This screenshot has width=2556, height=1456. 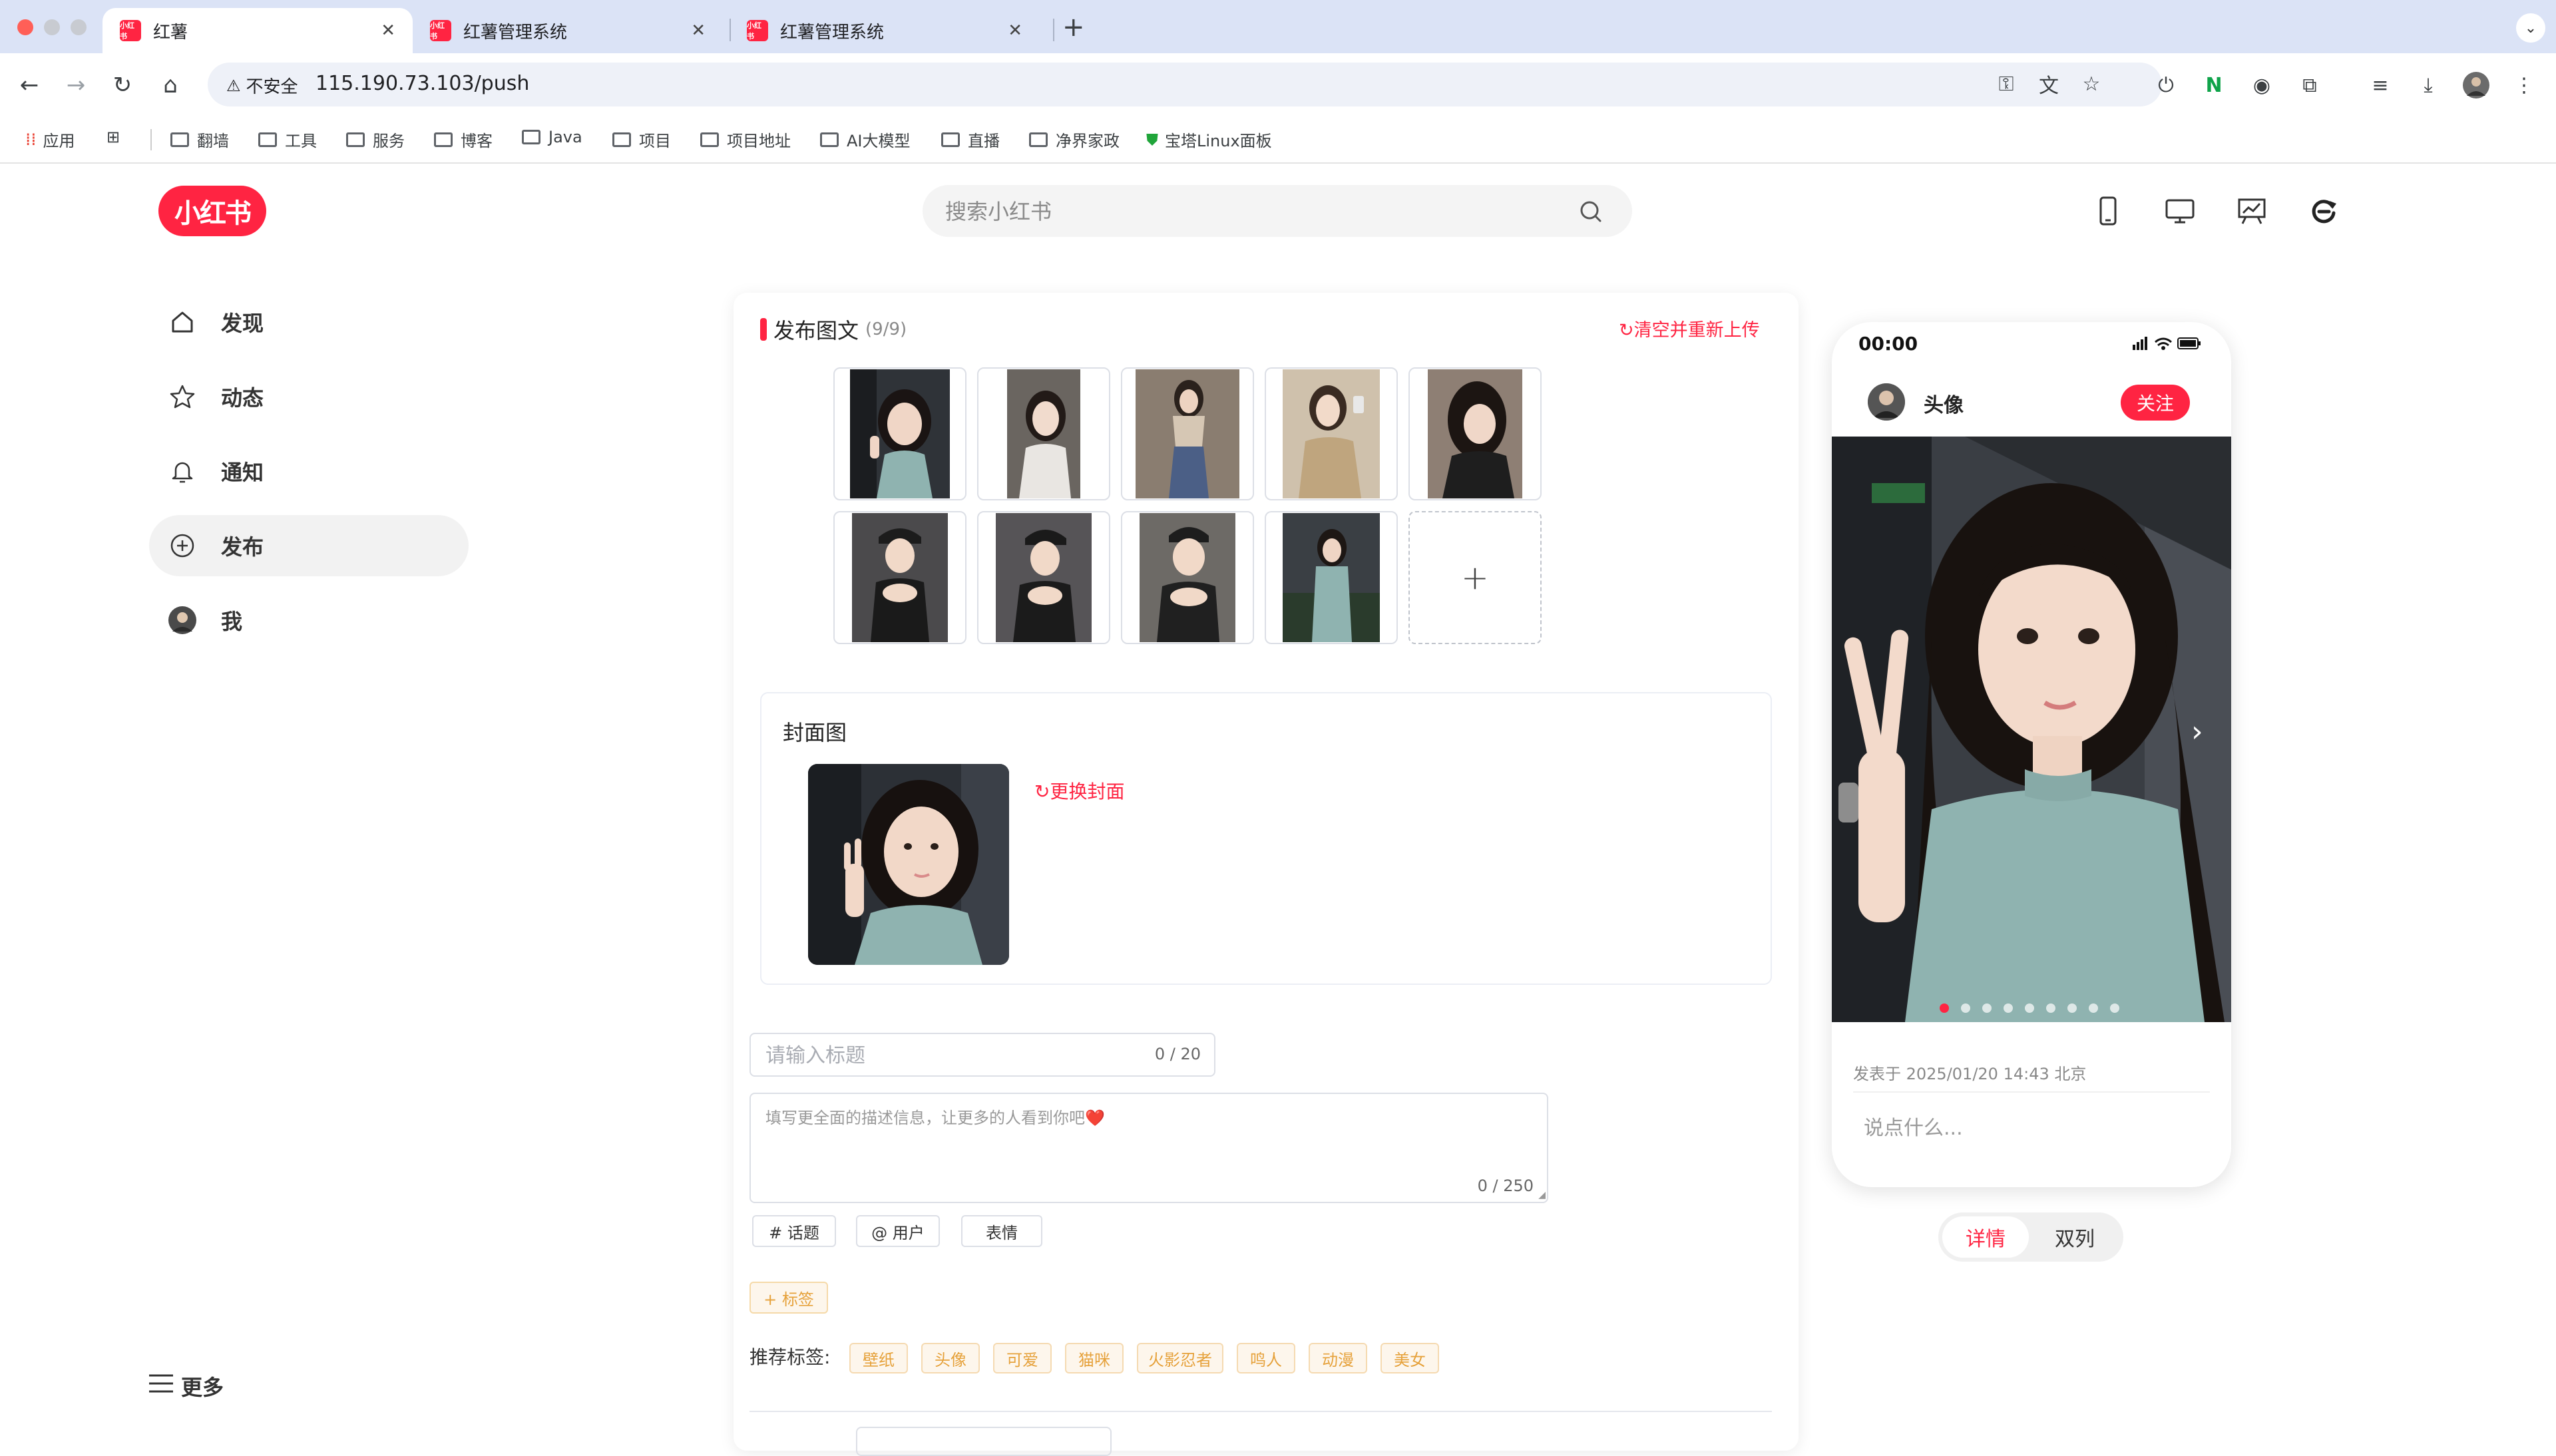 What do you see at coordinates (309, 620) in the screenshot?
I see `nav-item-me: 我` at bounding box center [309, 620].